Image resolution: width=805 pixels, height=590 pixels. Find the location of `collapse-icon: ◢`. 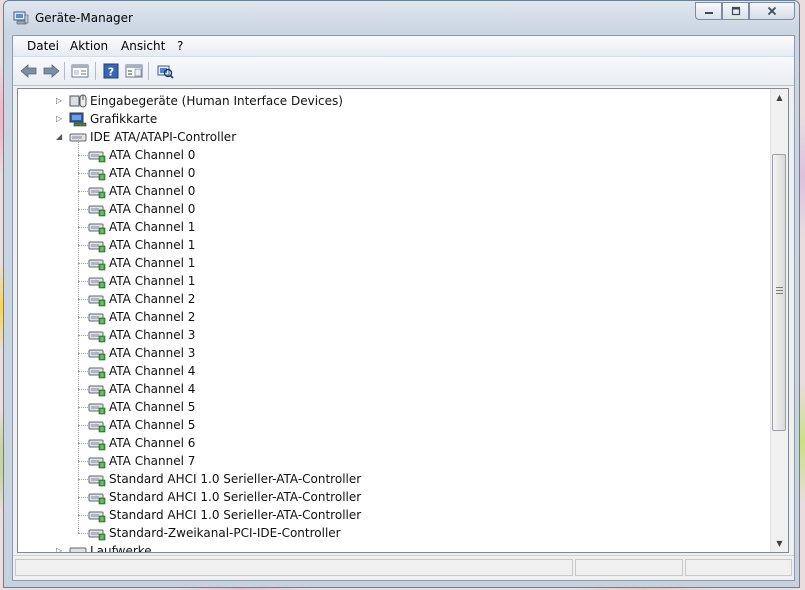

collapse-icon: ◢ is located at coordinates (60, 137).